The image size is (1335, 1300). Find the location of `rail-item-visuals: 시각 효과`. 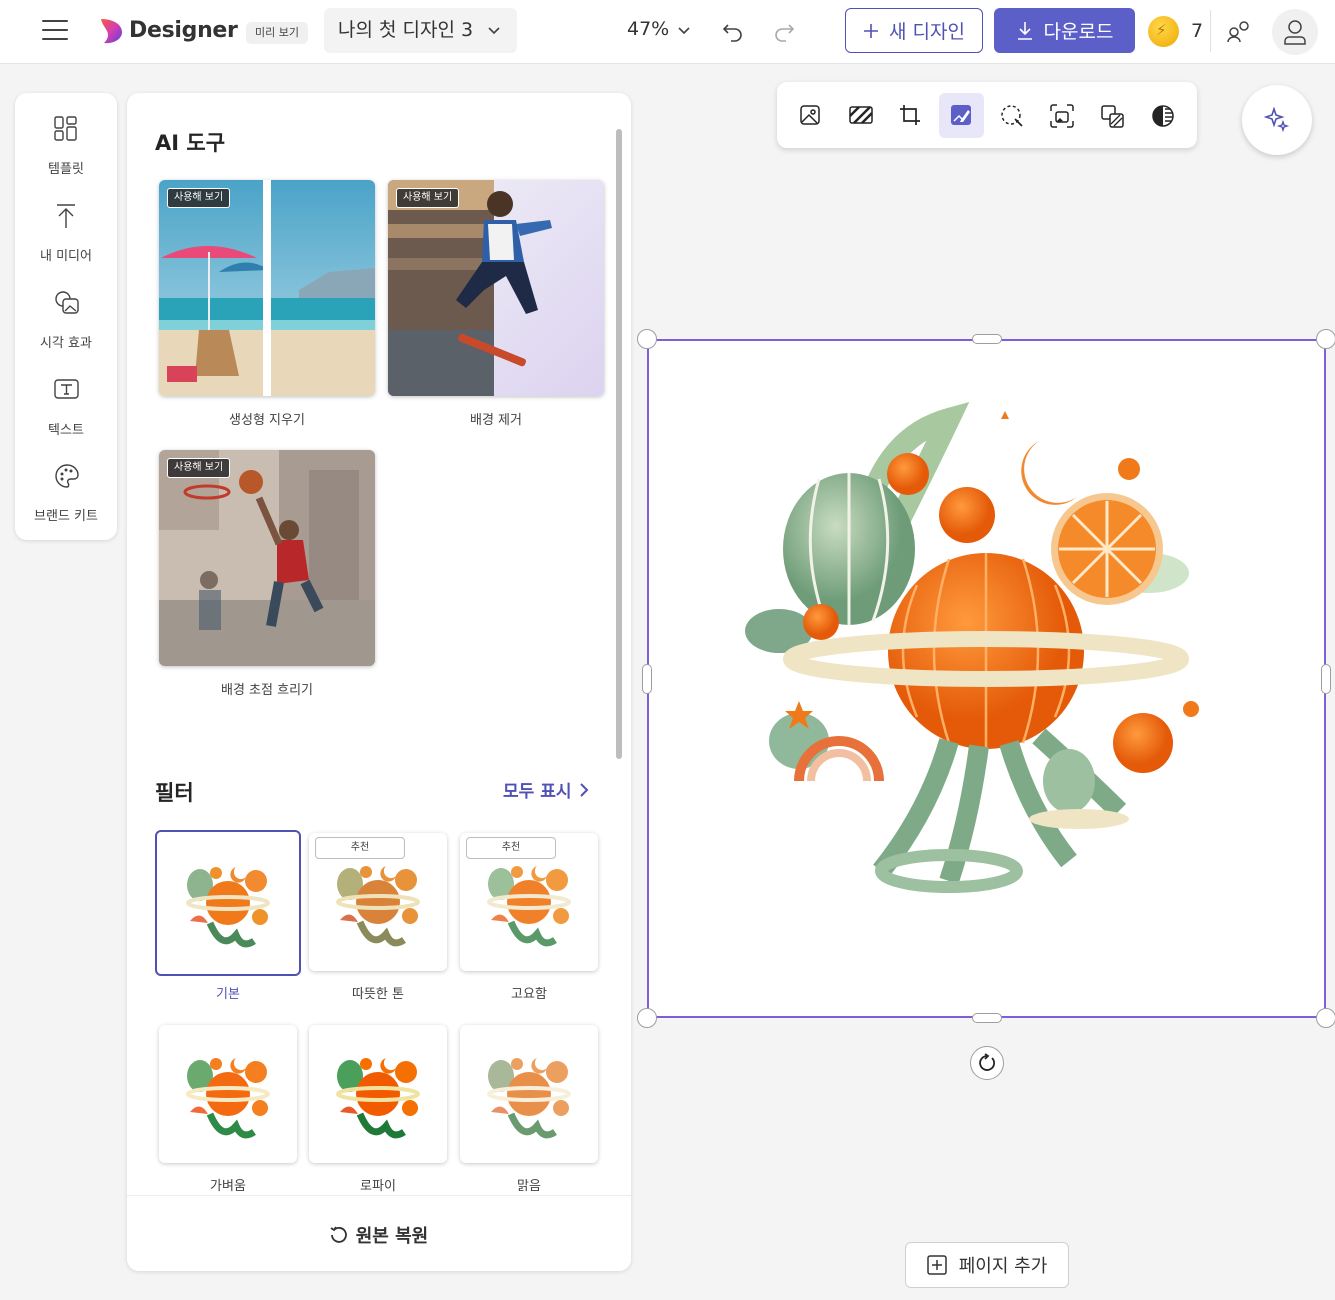

rail-item-visuals: 시각 효과 is located at coordinates (66, 330).